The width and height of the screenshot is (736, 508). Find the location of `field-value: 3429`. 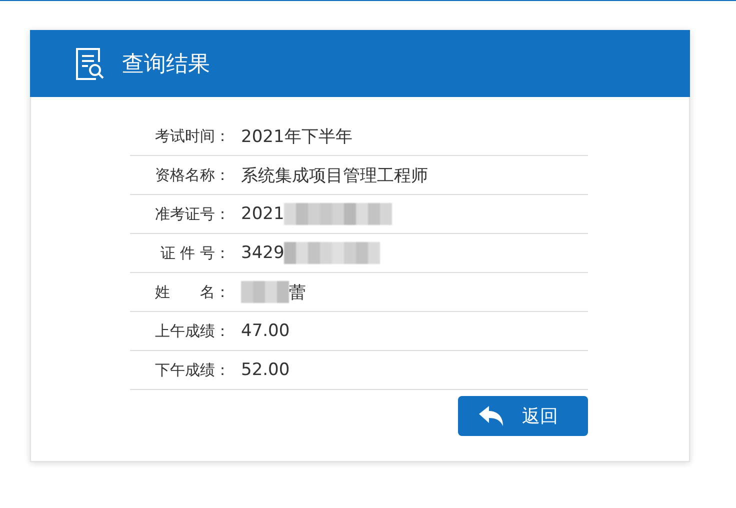

field-value: 3429 is located at coordinates (262, 253).